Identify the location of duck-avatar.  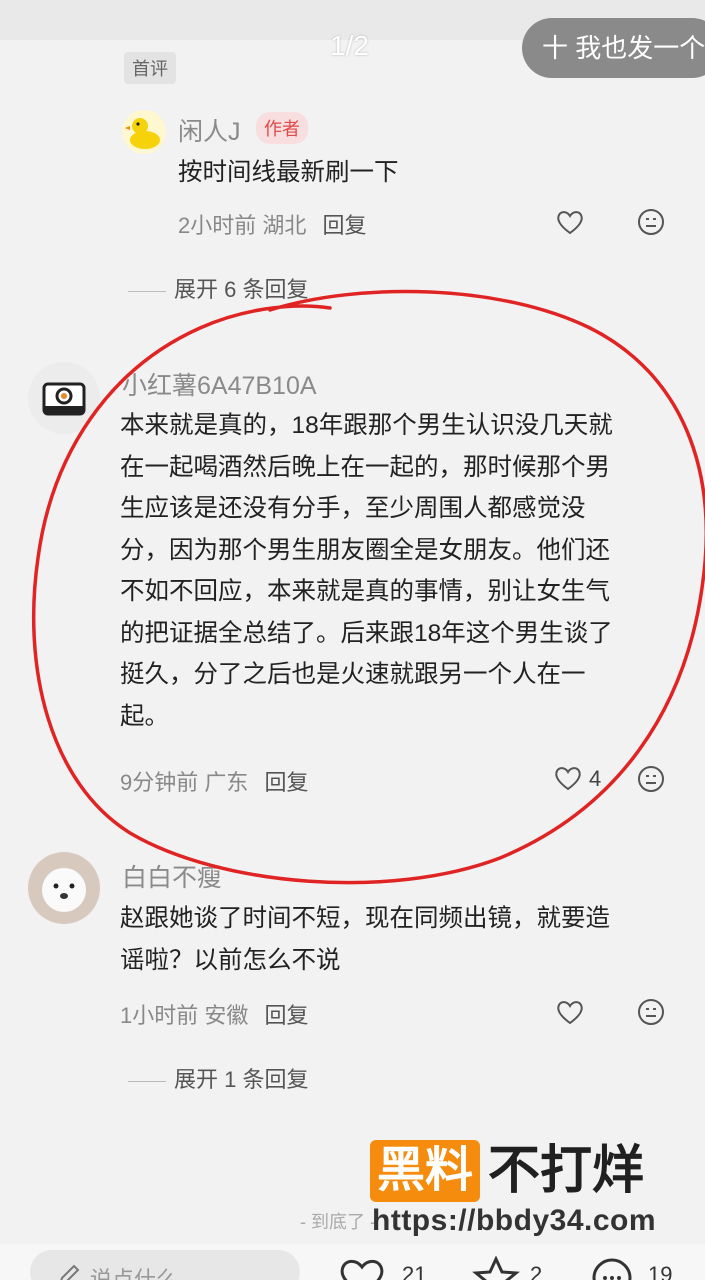
(144, 132).